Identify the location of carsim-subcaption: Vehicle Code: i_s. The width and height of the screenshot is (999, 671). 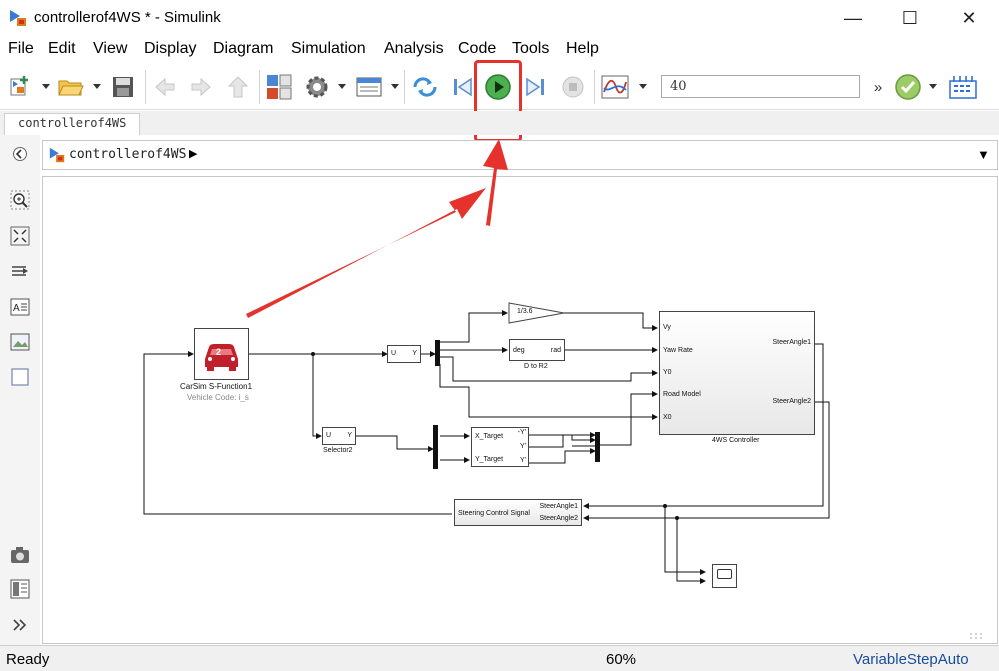
(218, 397).